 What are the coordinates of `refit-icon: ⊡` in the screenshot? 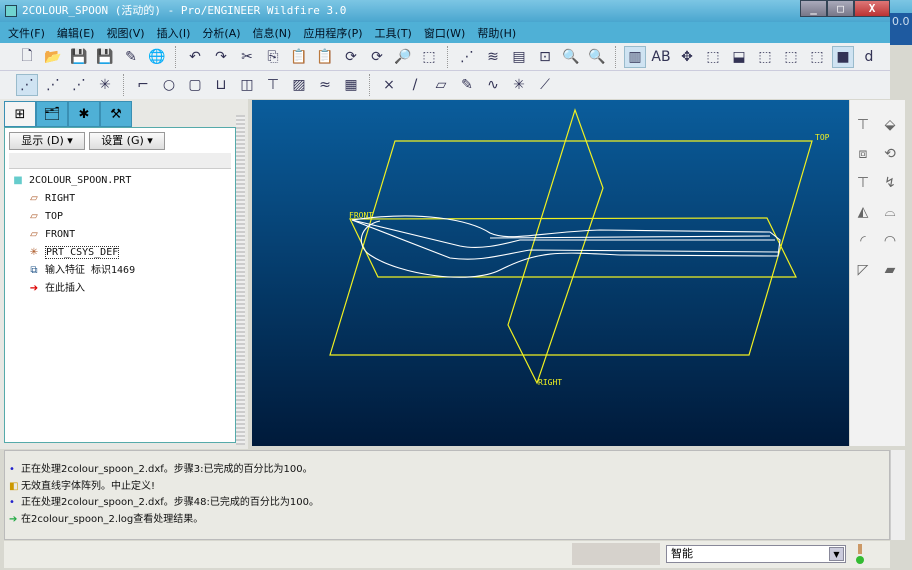 It's located at (545, 57).